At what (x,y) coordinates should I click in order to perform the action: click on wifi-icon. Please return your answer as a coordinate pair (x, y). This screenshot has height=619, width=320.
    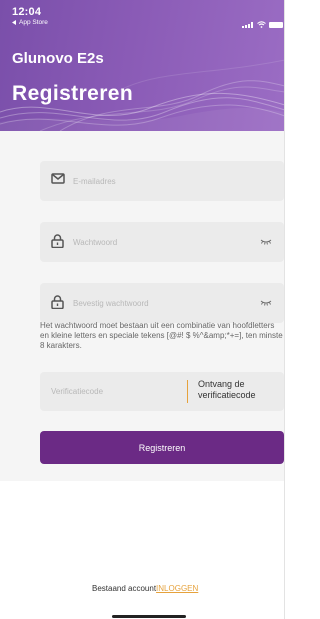
    Looking at the image, I should click on (261, 24).